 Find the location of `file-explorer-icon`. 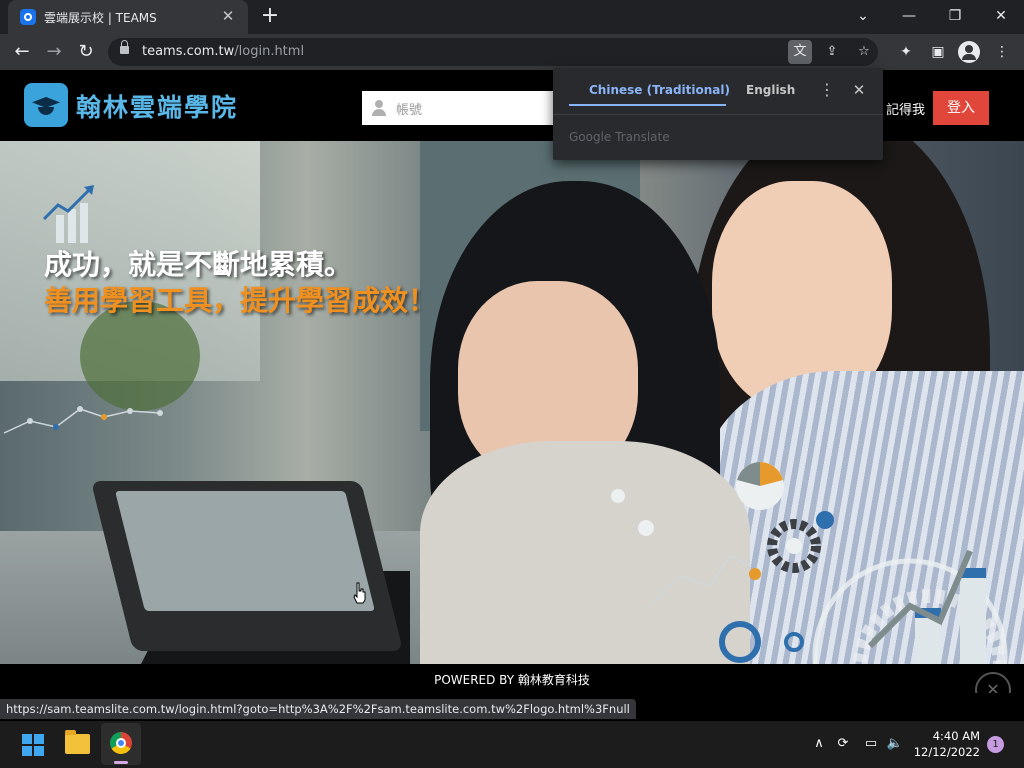

file-explorer-icon is located at coordinates (77, 742).